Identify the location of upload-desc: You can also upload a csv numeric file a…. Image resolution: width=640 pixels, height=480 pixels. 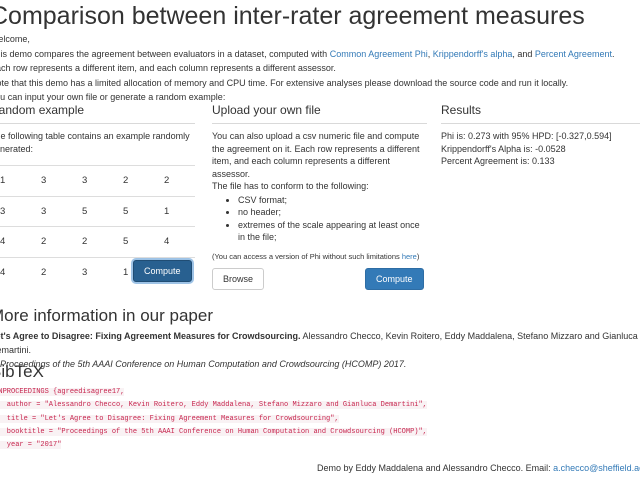
(316, 155).